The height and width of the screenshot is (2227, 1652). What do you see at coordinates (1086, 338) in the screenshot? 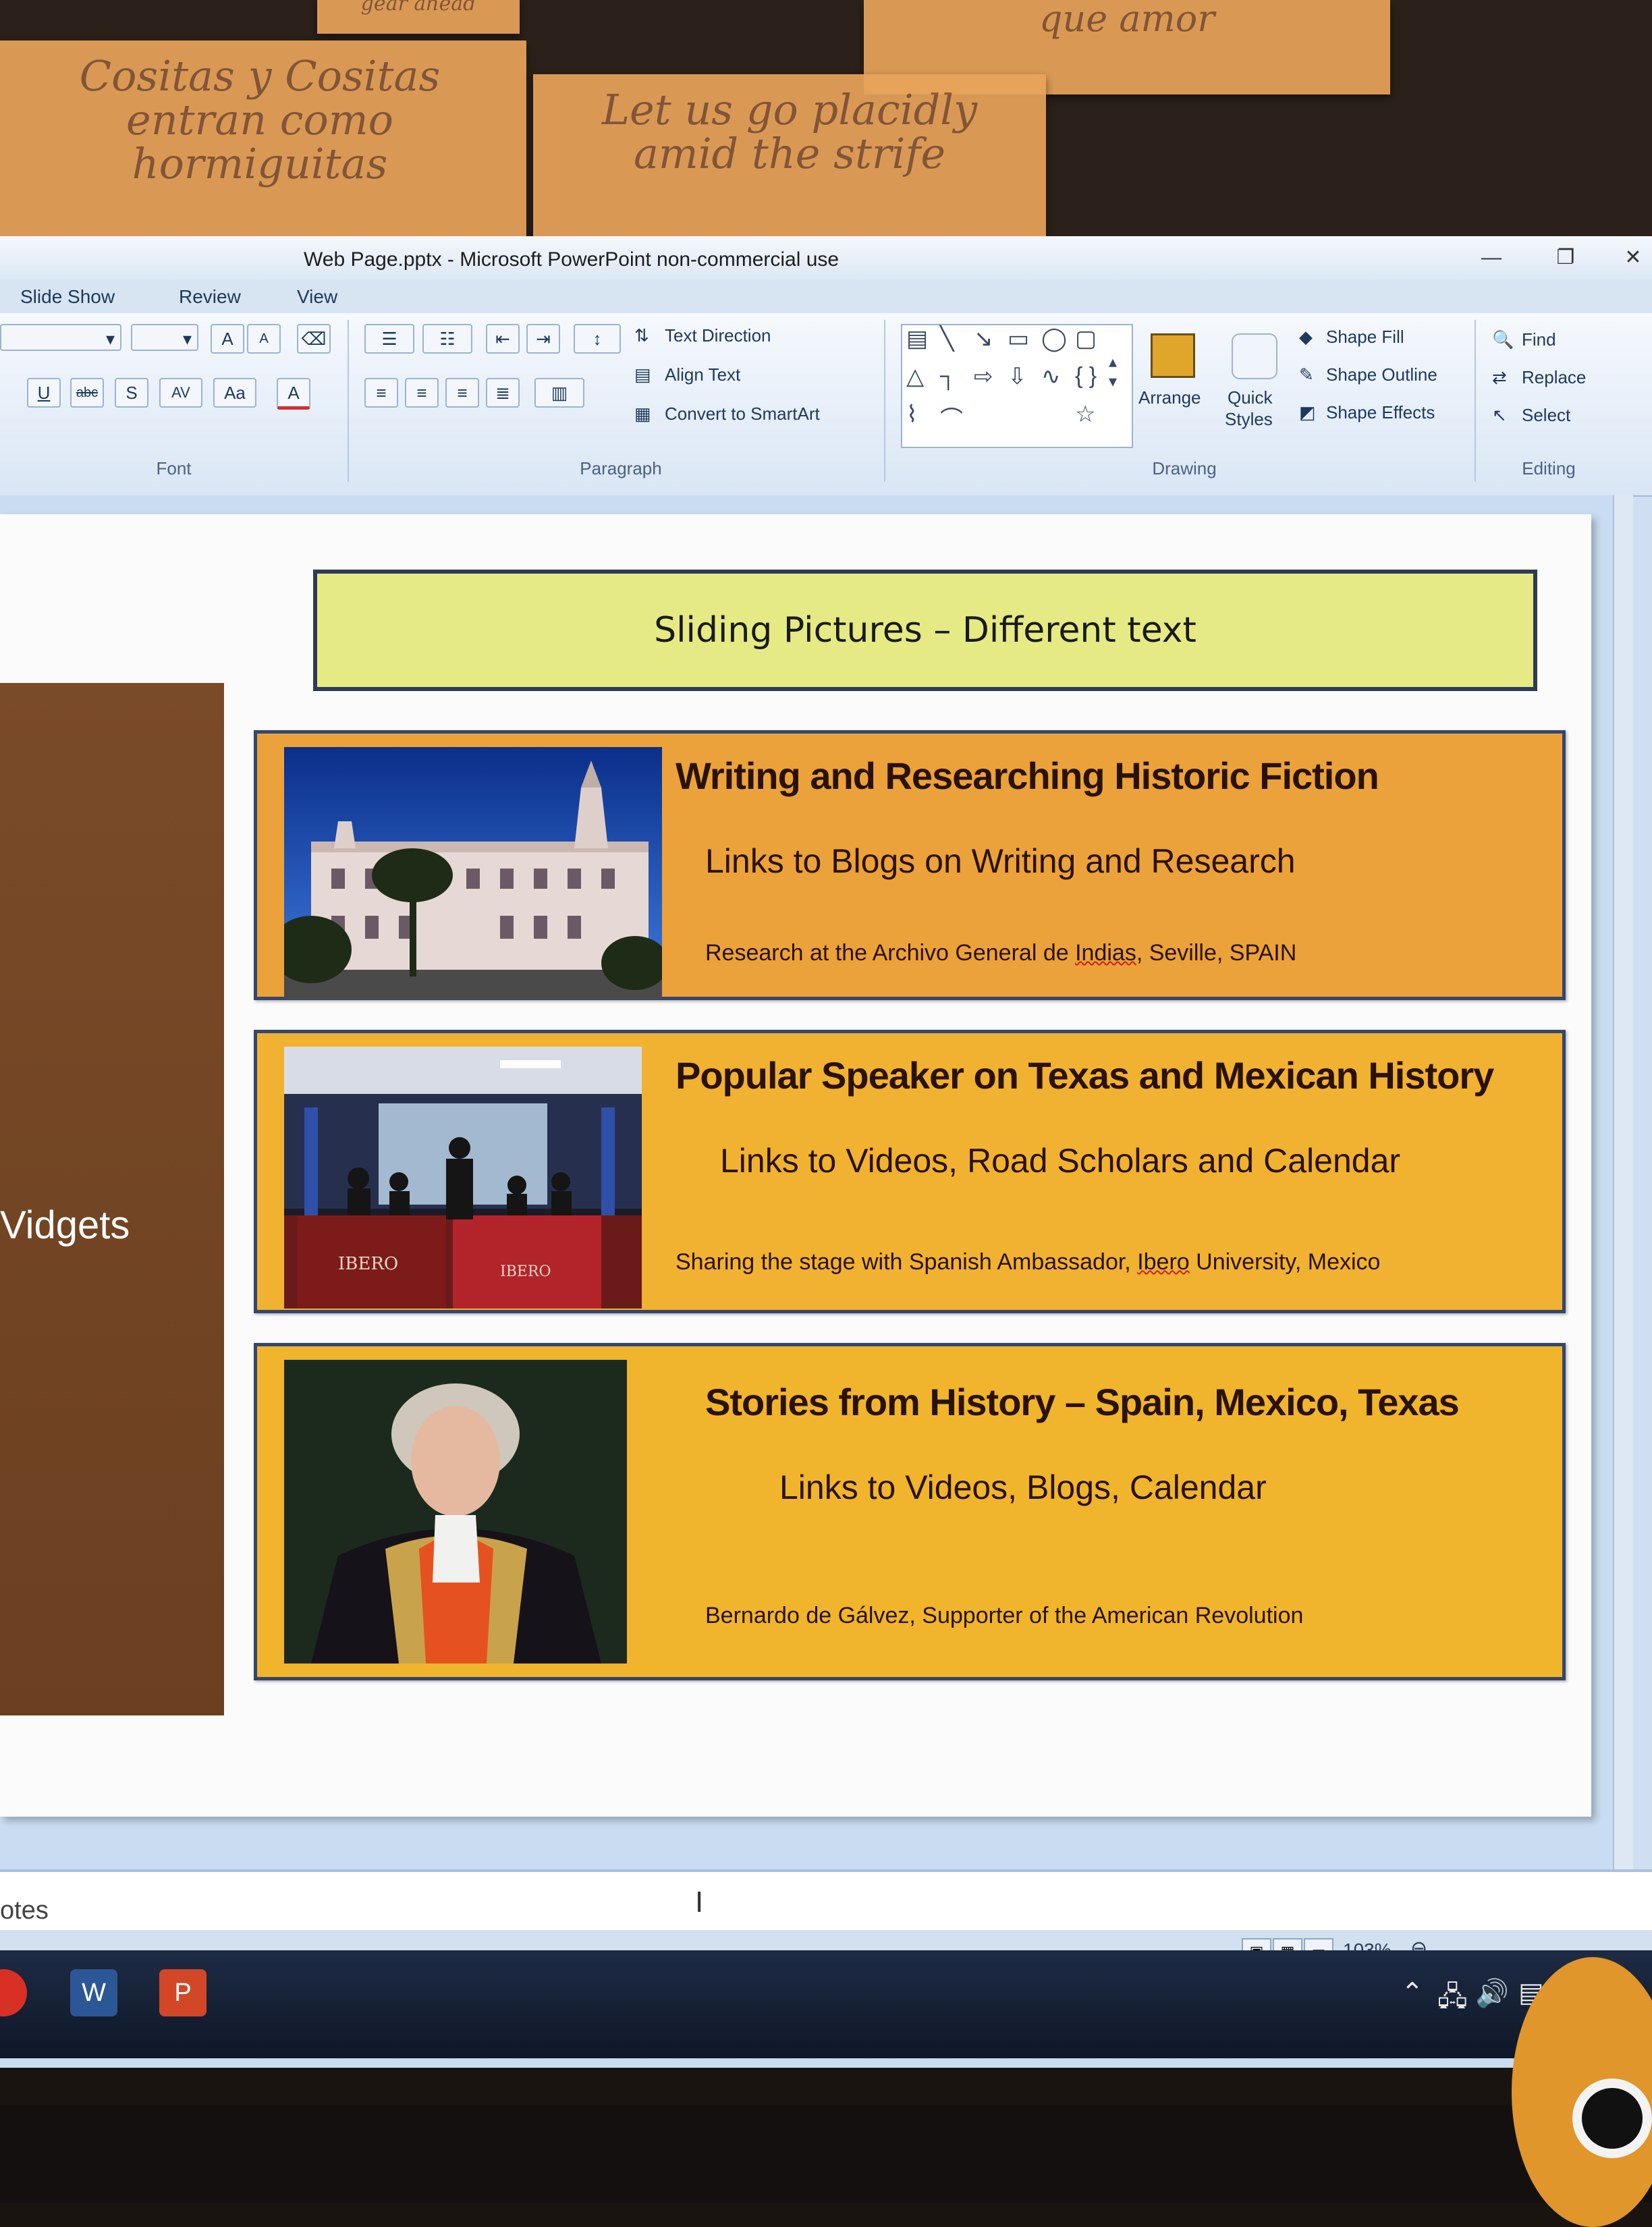
I see `rounded-rect-shape-icon: ▢` at bounding box center [1086, 338].